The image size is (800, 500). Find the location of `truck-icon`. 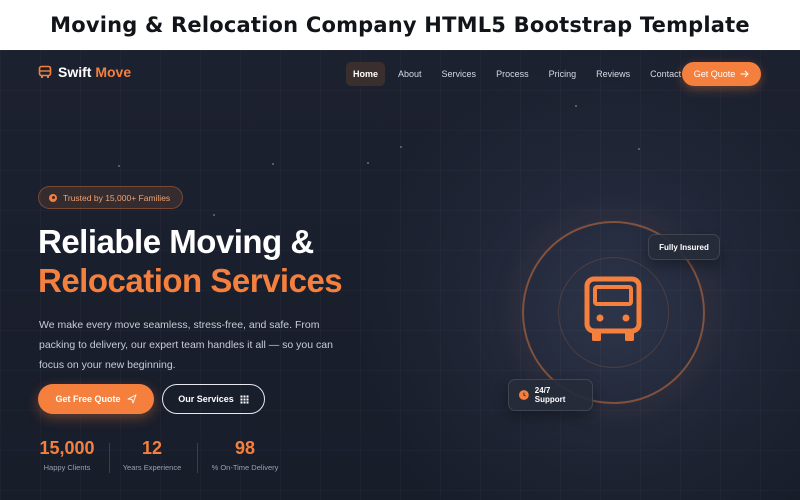

truck-icon is located at coordinates (45, 71).